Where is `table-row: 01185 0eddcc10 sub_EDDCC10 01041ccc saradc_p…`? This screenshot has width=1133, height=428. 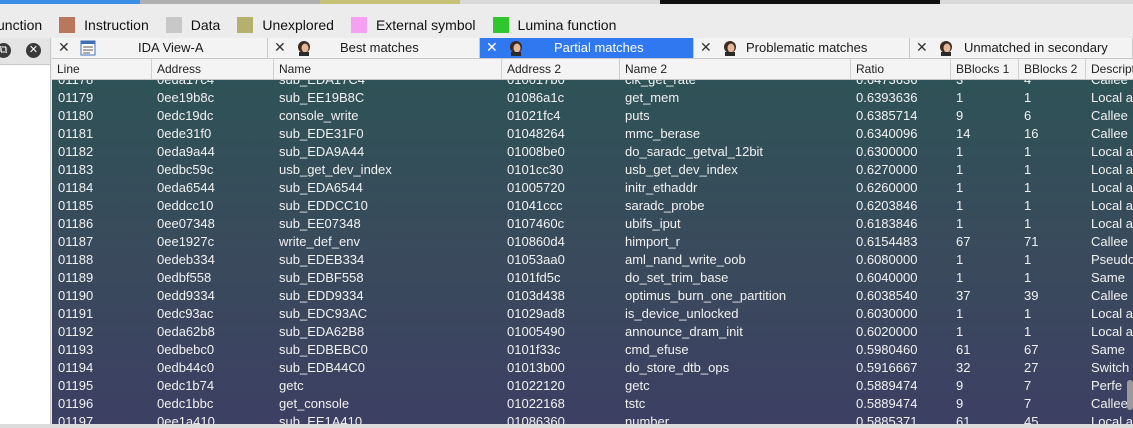 table-row: 01185 0eddcc10 sub_EDDCC10 01041ccc saradc_p… is located at coordinates (592, 206).